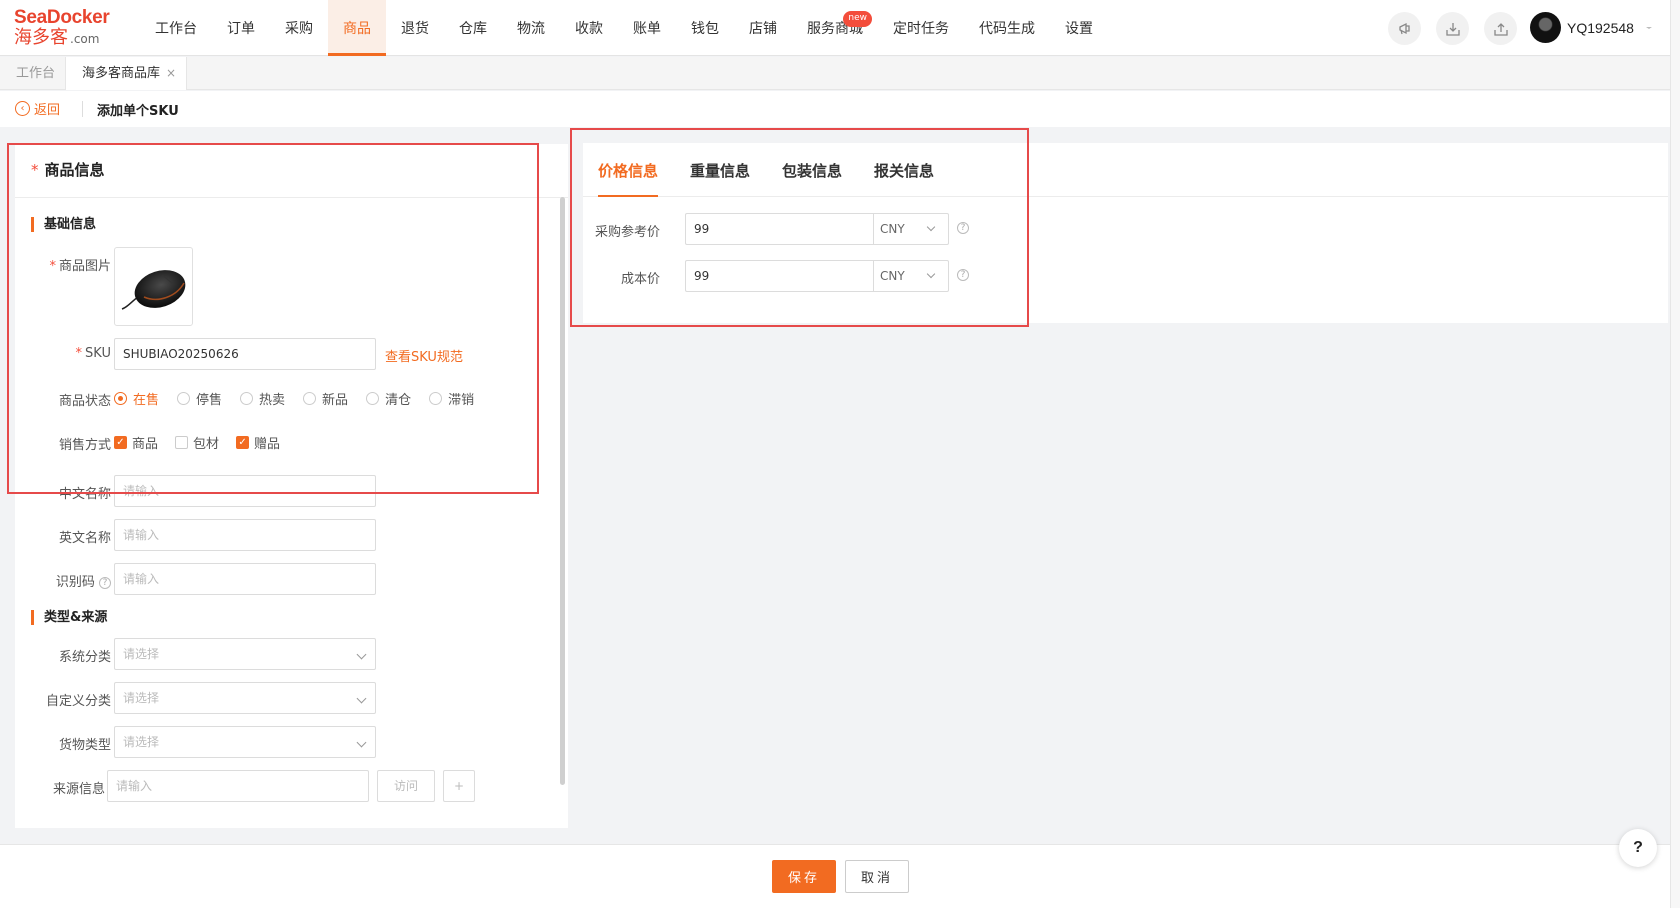  I want to click on status-radio-hot: 热卖, so click(262, 398).